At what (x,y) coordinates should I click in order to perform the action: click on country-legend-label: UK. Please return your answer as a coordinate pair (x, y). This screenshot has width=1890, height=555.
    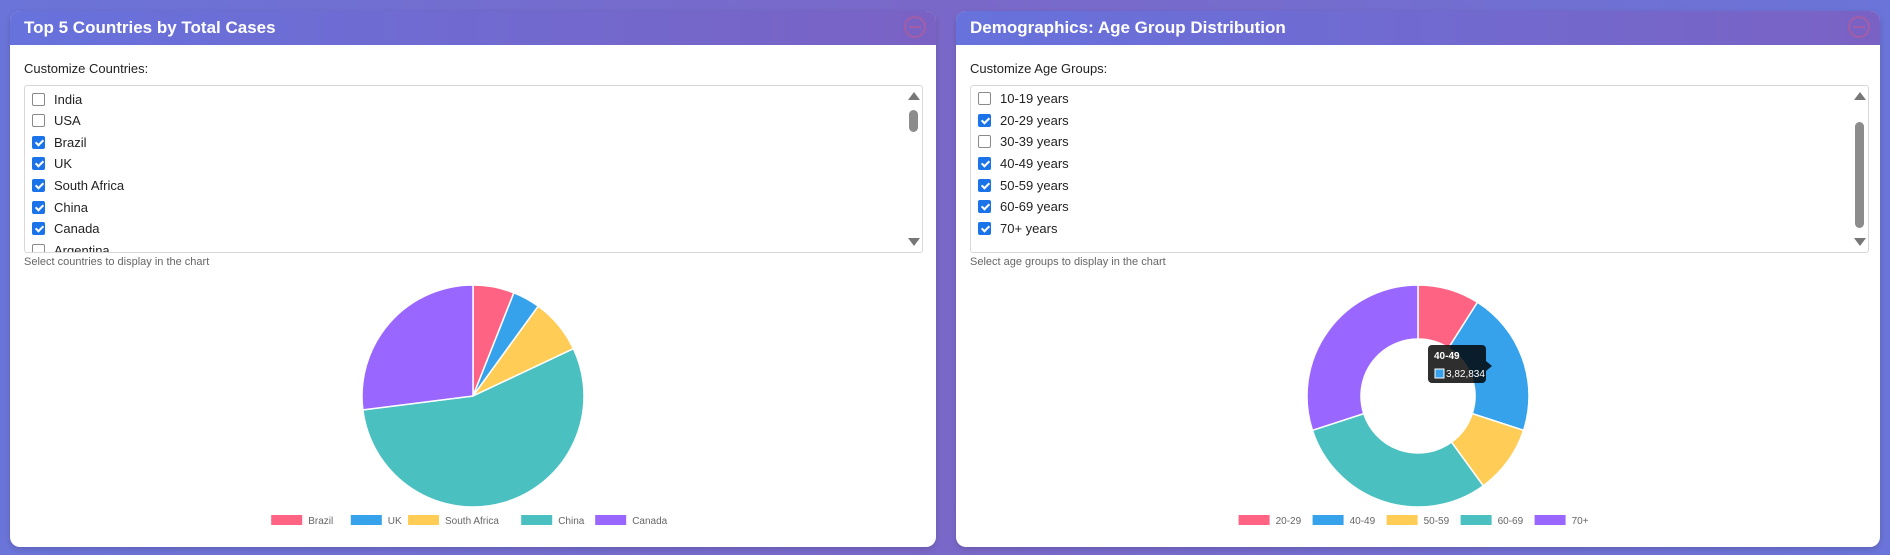
    Looking at the image, I should click on (395, 521).